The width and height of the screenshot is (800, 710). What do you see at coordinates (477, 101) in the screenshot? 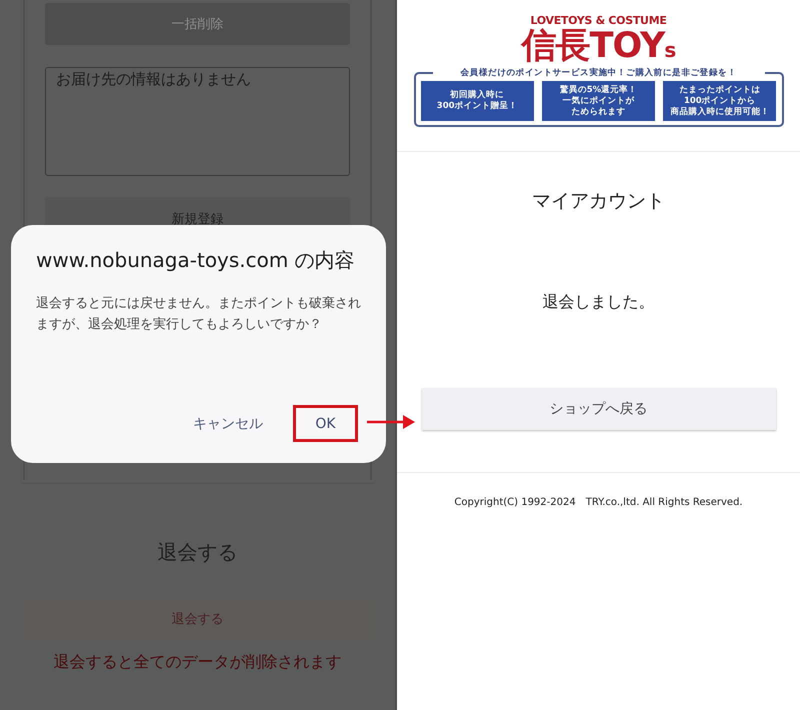
I see `banner-box: 初回購入時に 300ポイント贈呈！` at bounding box center [477, 101].